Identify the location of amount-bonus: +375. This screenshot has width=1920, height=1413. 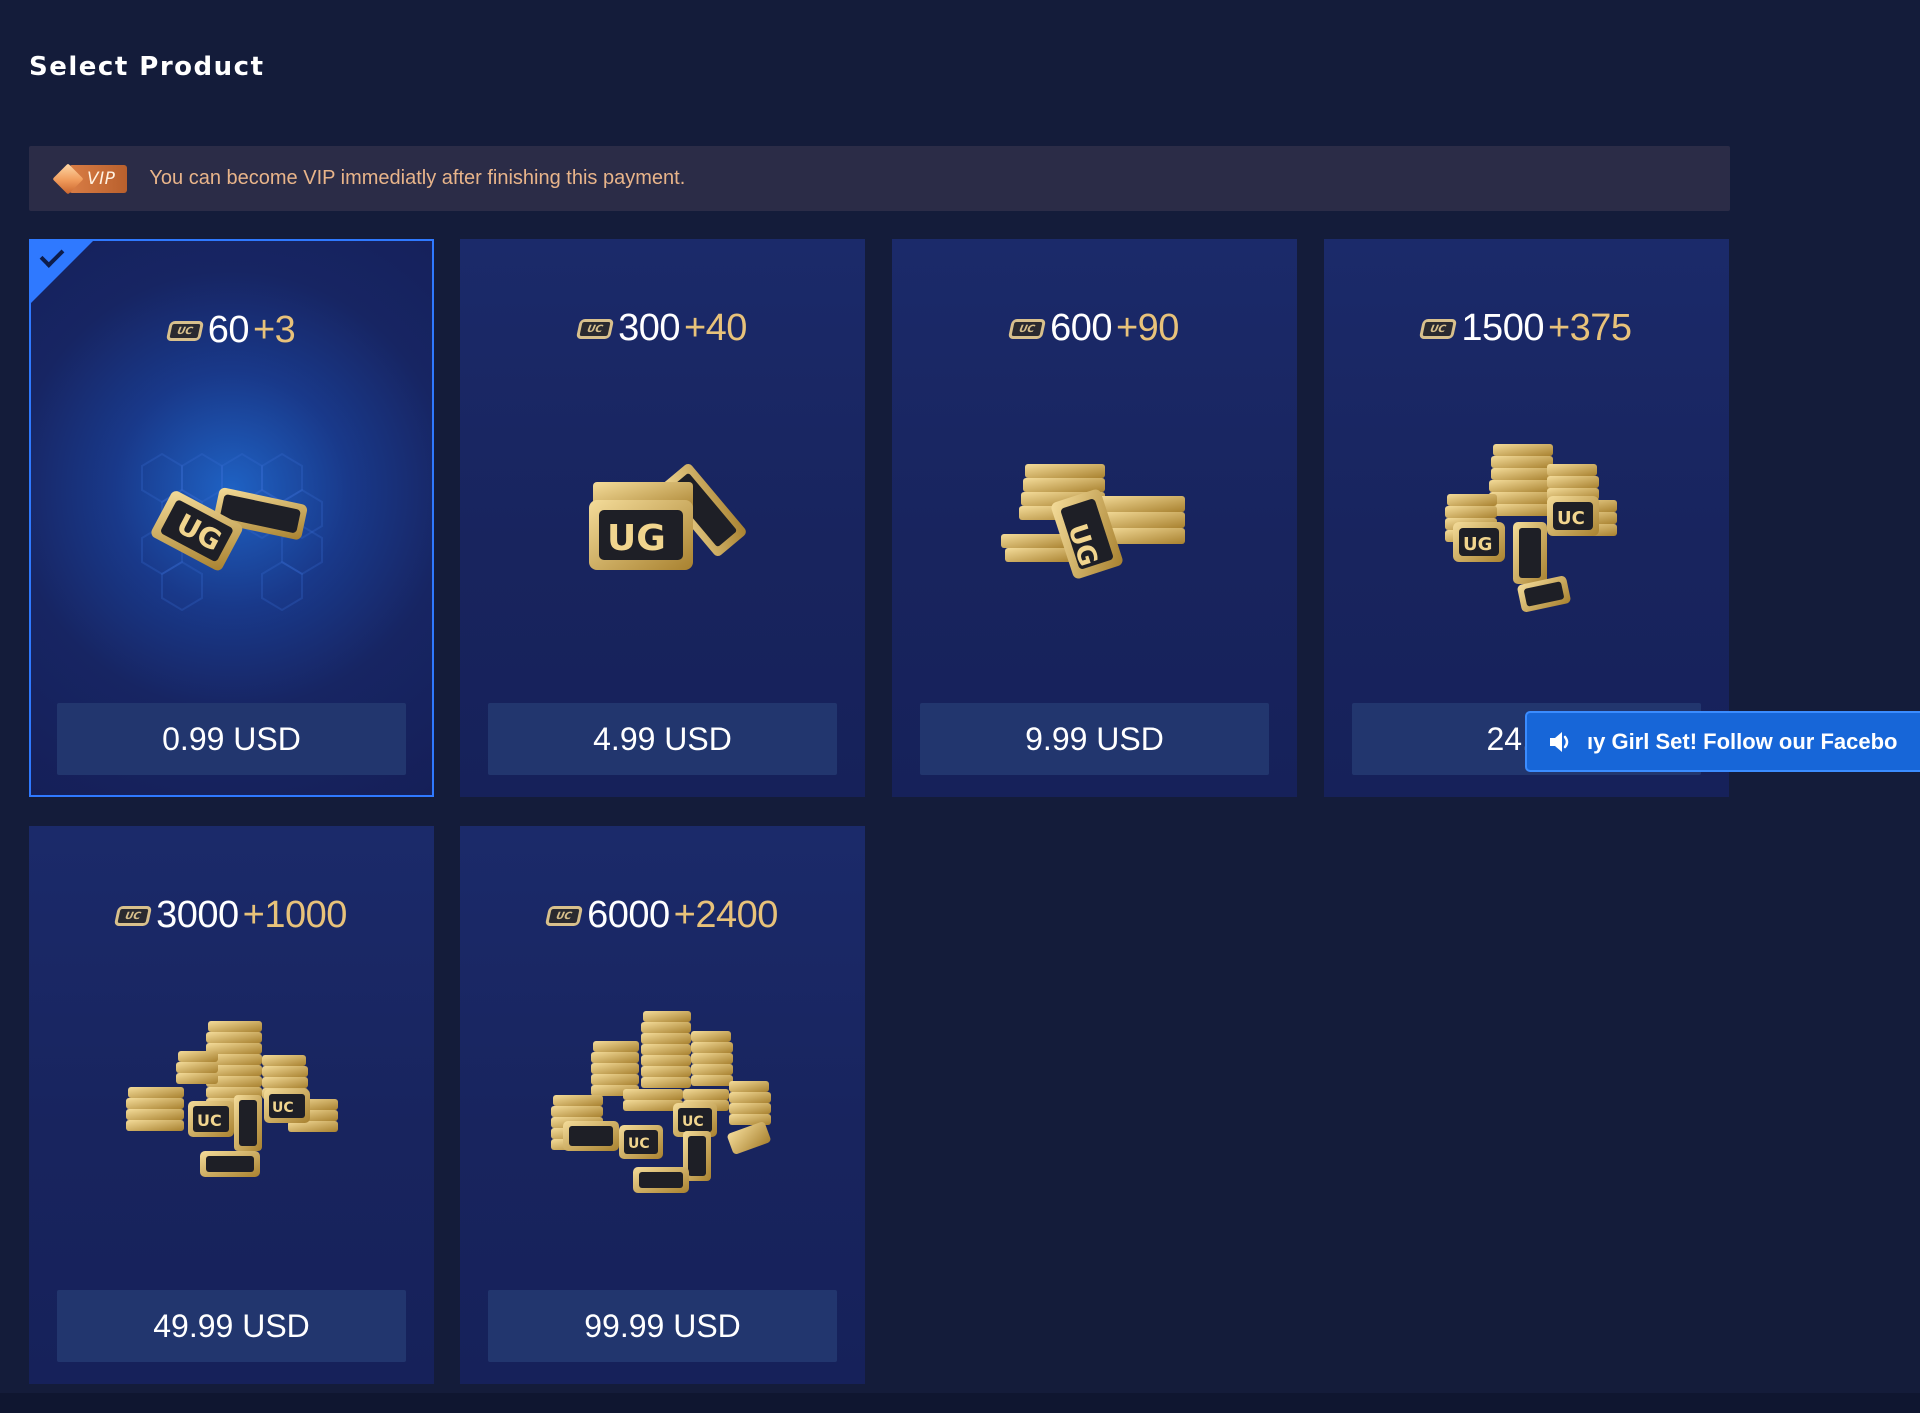
(1589, 328).